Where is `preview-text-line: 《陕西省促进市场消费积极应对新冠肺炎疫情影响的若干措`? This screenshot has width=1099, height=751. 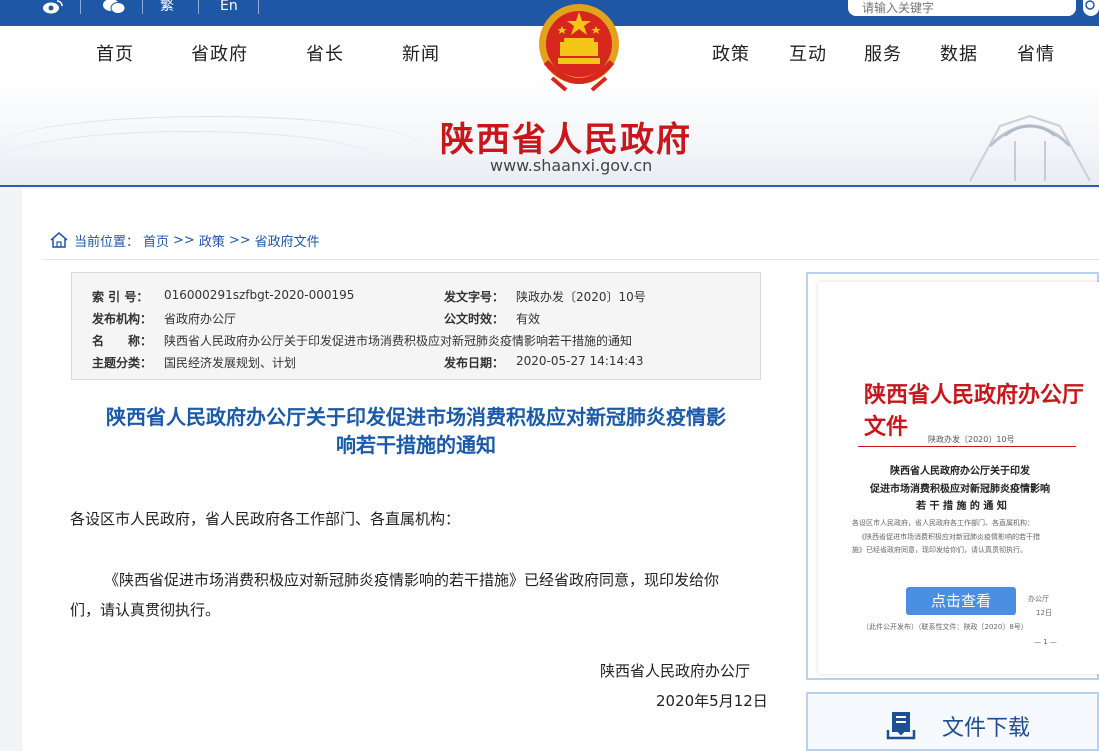 preview-text-line: 《陕西省促进市场消费积极应对新冠肺炎疫情影响的若干措 is located at coordinates (949, 537).